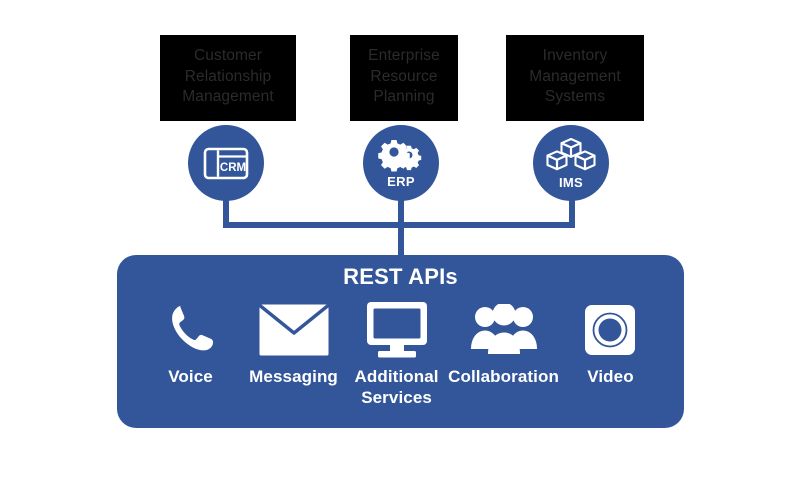  I want to click on system-box-ims: Inventory Management Systems, so click(575, 78).